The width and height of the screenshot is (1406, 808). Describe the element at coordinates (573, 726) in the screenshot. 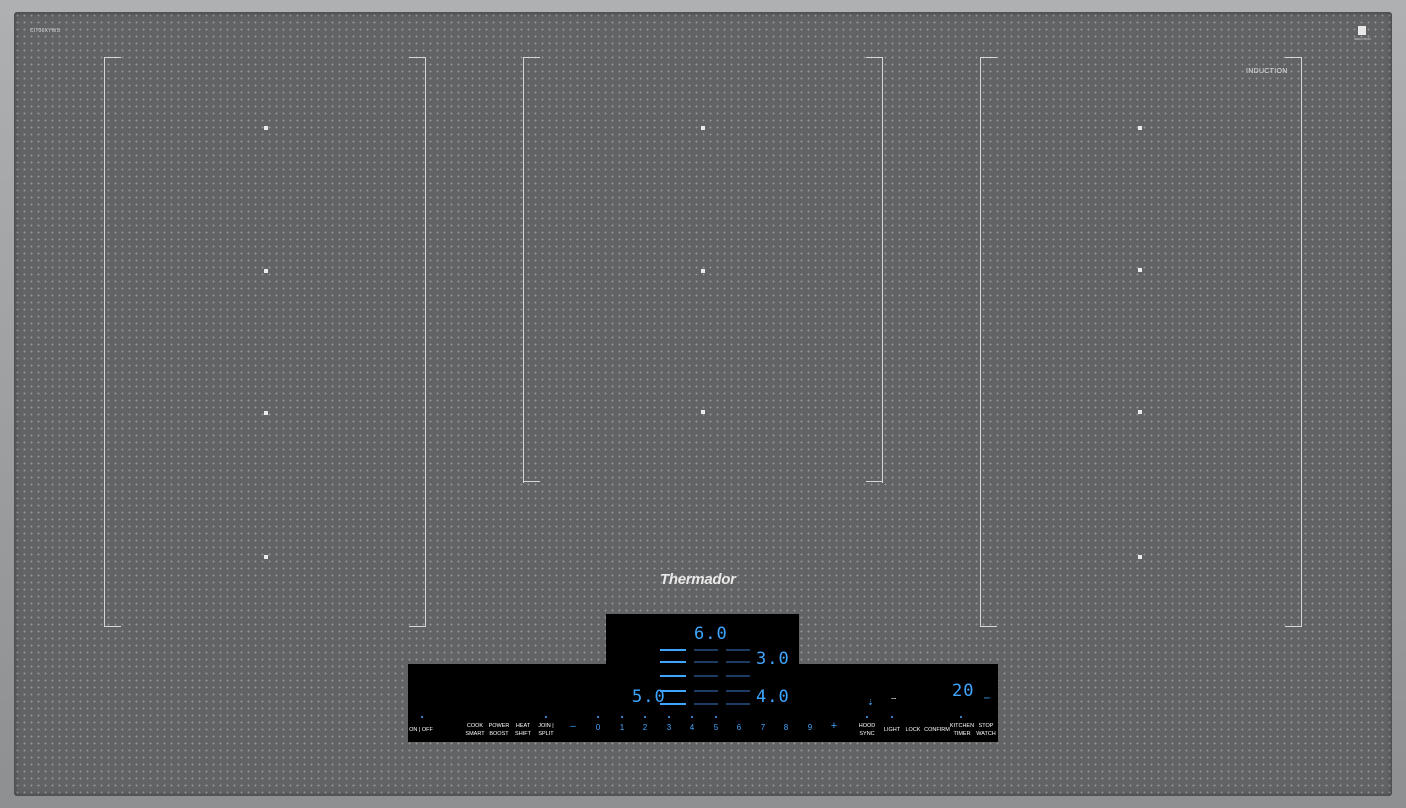

I see `level-minus-button: –` at that location.